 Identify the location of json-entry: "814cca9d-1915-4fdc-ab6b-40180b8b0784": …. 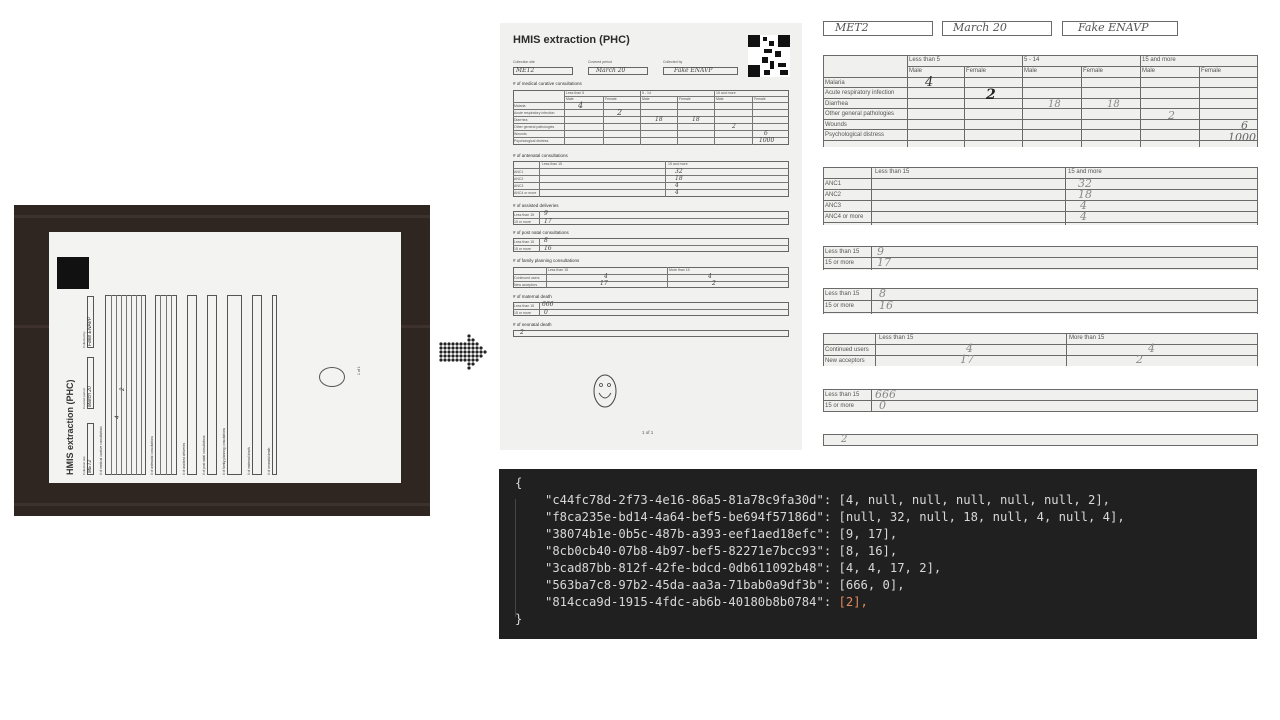
(706, 602).